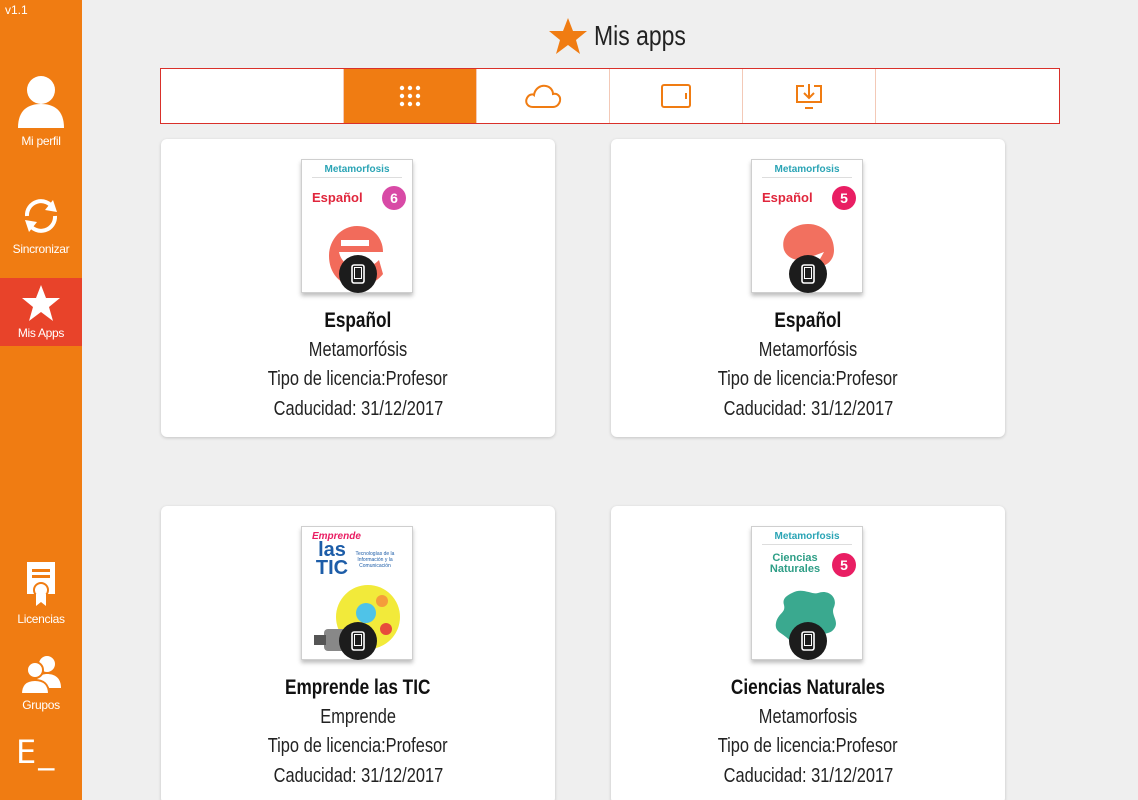 The height and width of the screenshot is (800, 1138). Describe the element at coordinates (41, 141) in the screenshot. I see `sidebar-item-label: Mi perfil` at that location.